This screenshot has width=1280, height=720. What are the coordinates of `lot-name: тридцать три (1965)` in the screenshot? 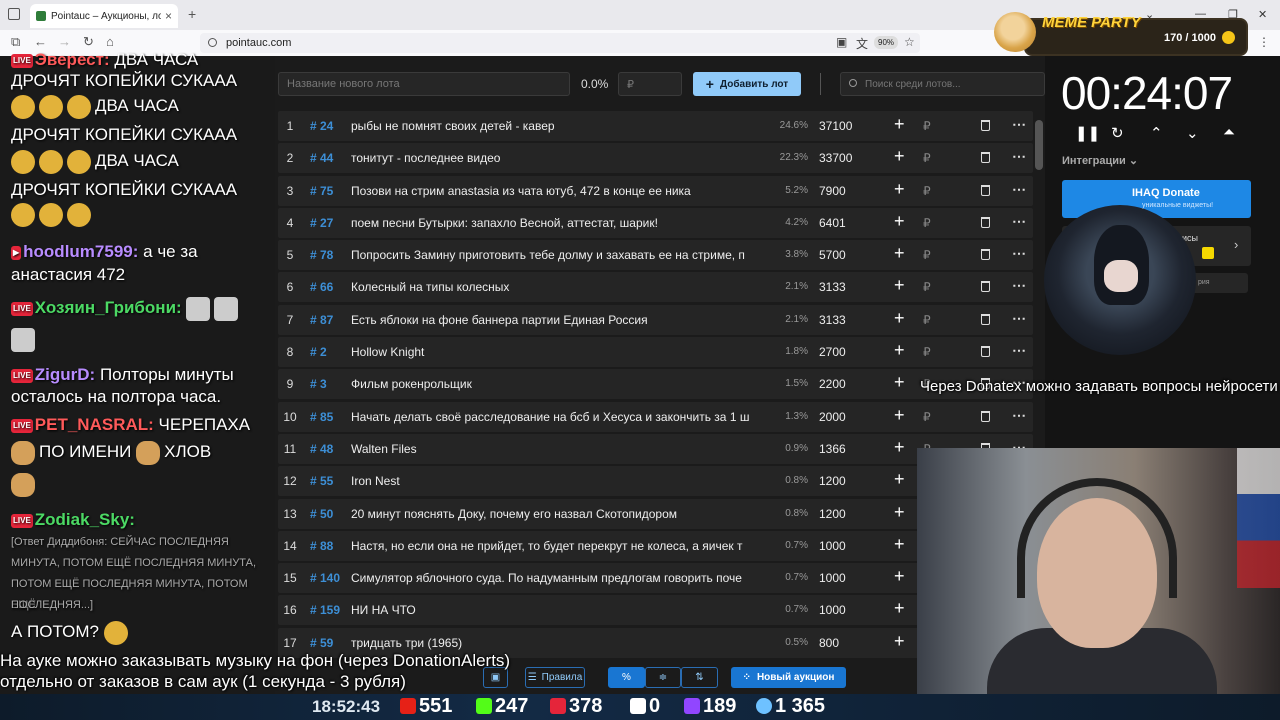 It's located at (560, 643).